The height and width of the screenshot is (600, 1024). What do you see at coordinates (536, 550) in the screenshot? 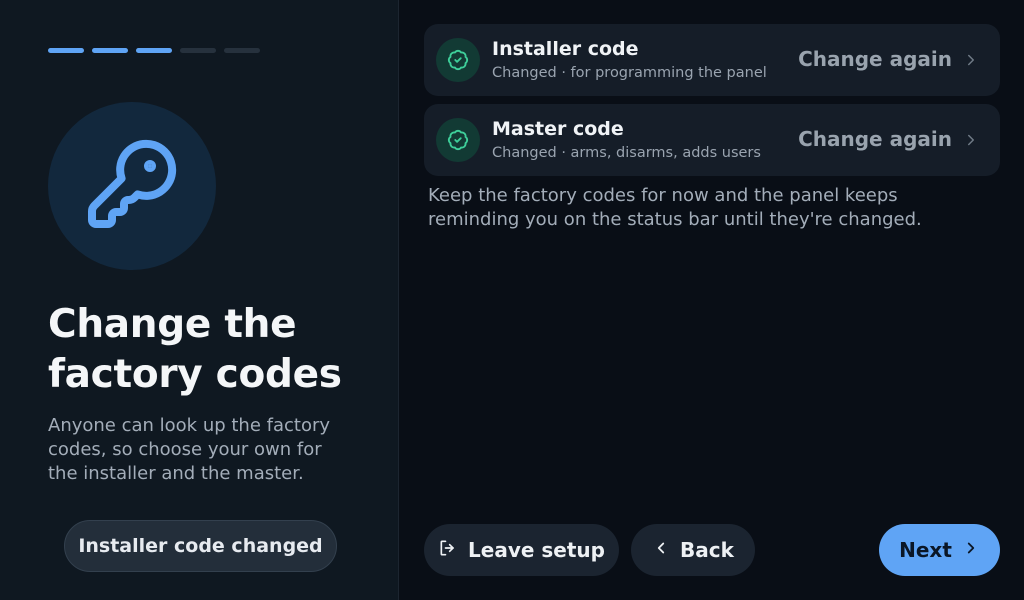
I see `leave-setup-label: Leave setup` at bounding box center [536, 550].